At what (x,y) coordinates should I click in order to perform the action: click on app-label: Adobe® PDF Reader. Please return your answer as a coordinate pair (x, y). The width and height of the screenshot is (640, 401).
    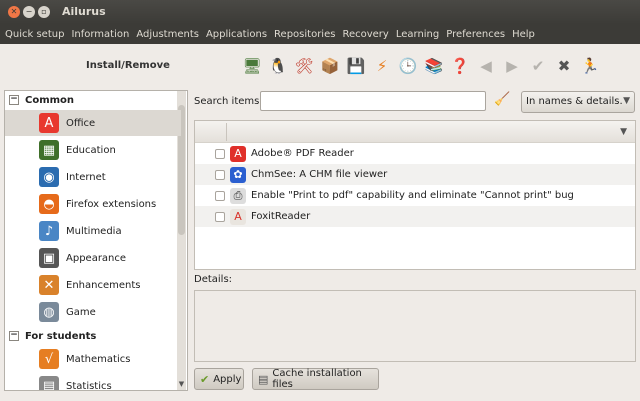
    Looking at the image, I should click on (302, 153).